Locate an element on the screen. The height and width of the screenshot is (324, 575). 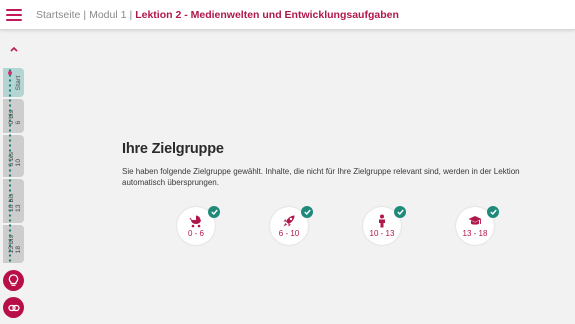
link-icon is located at coordinates (13, 307).